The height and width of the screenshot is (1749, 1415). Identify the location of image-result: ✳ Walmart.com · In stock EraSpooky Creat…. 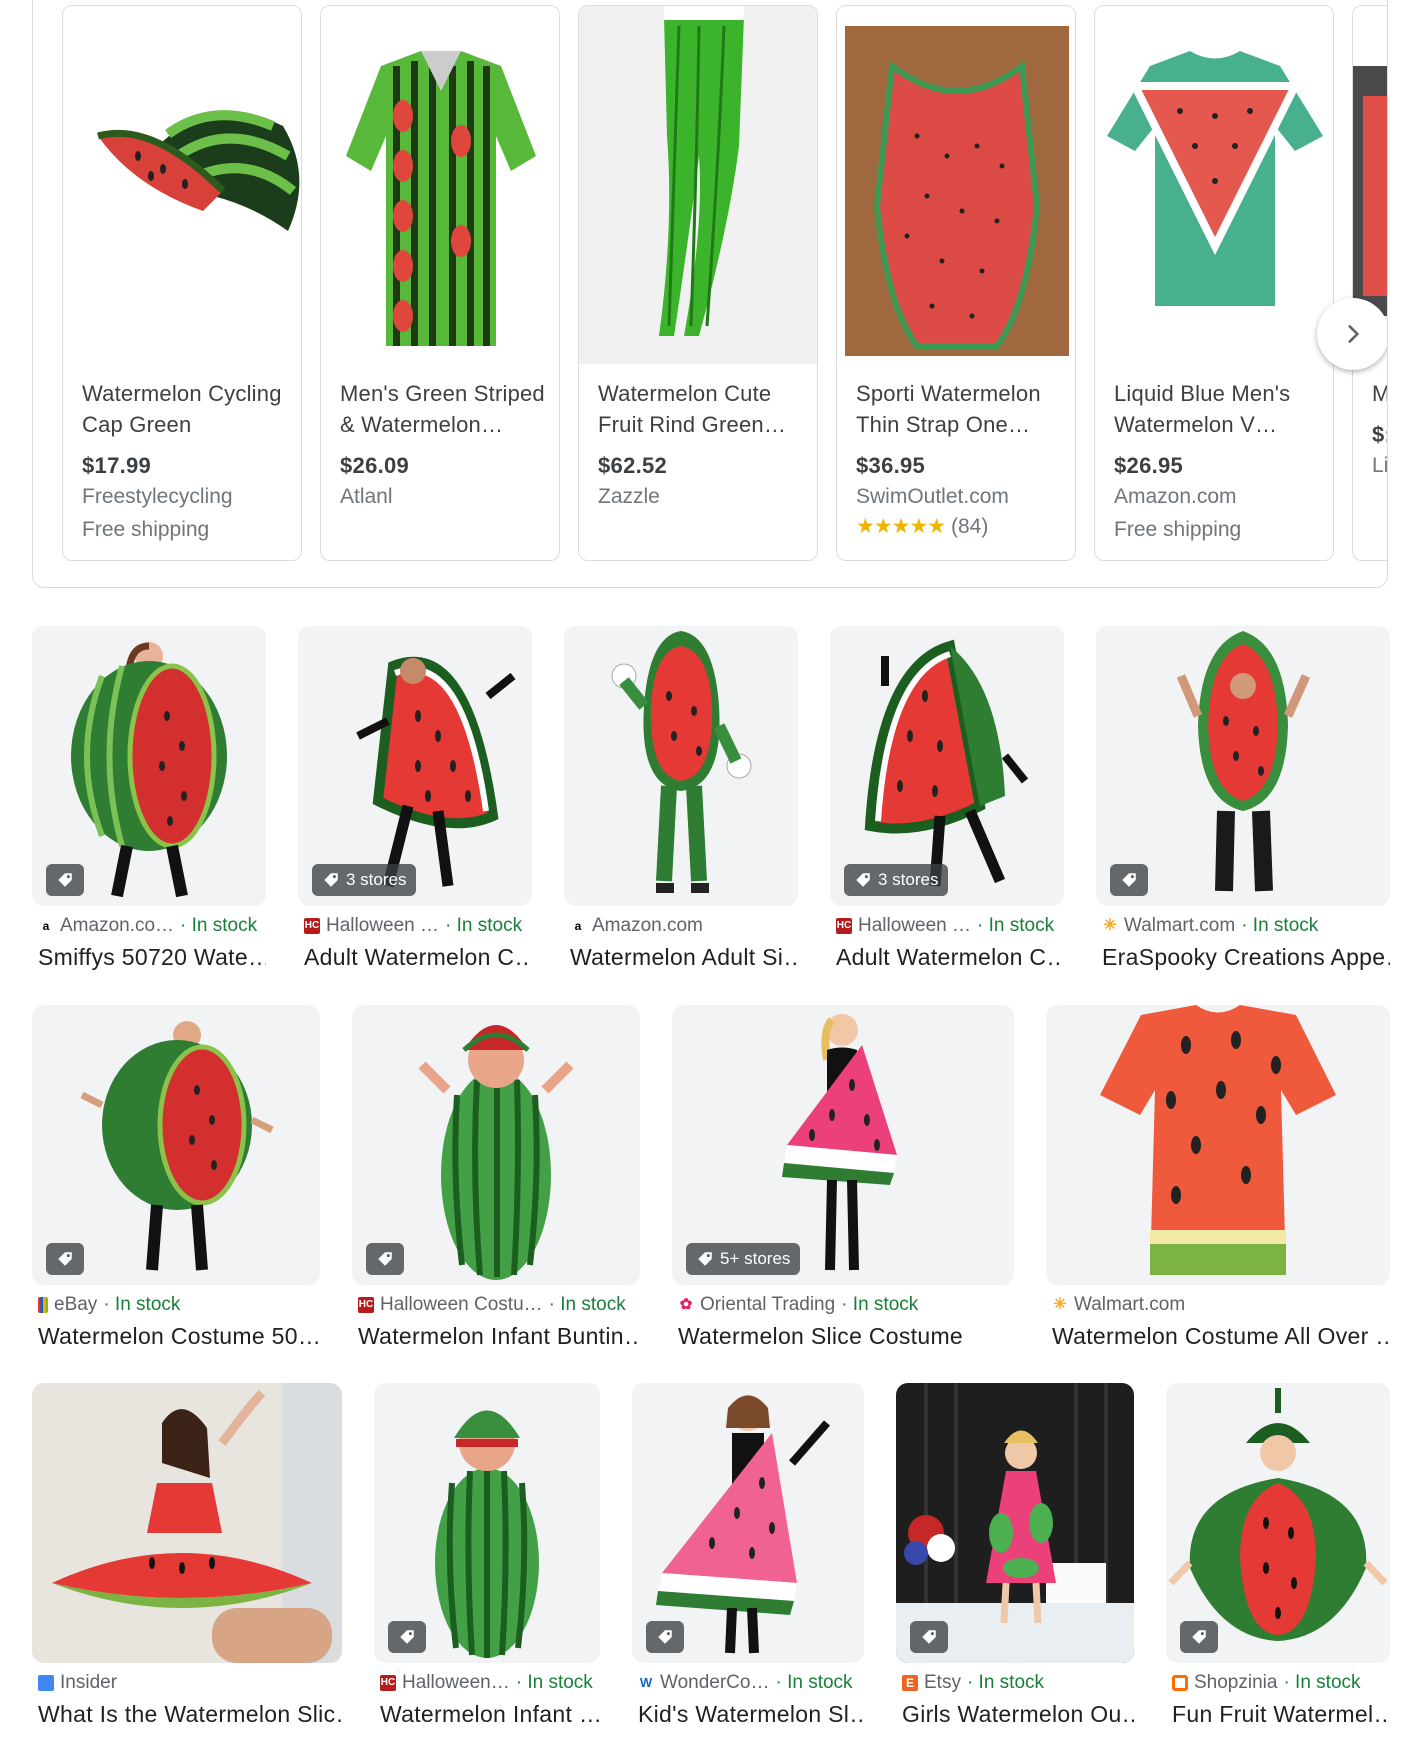
(1243, 801).